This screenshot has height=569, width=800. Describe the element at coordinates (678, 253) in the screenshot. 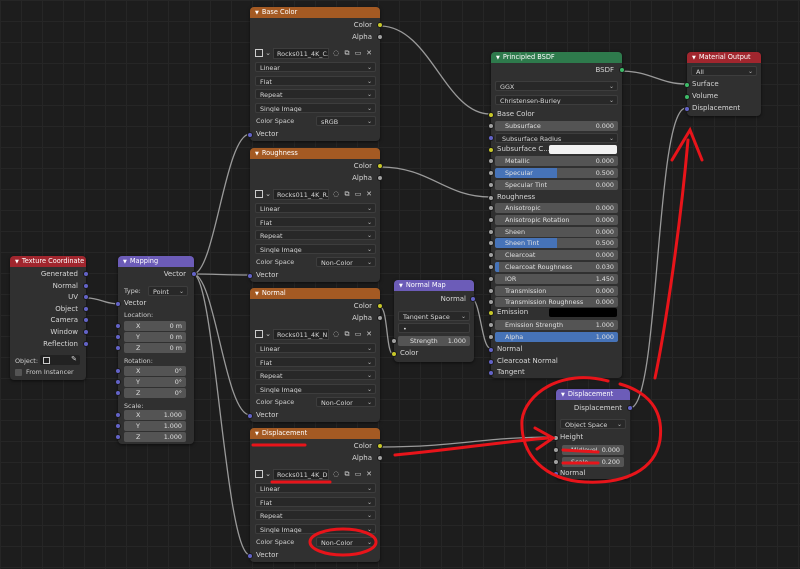

I see `annotation-arrow-to-output` at that location.